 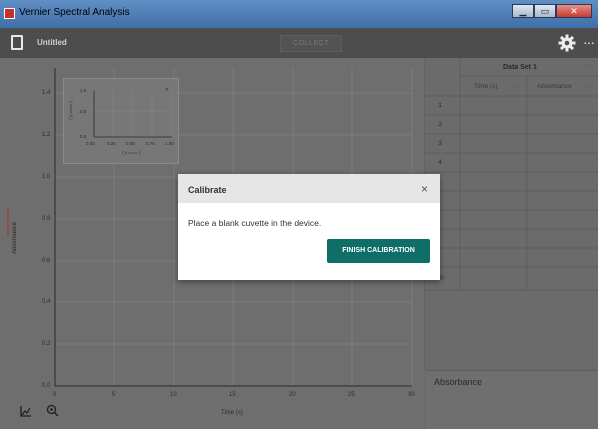 I want to click on analysis-label: Absorbance, so click(x=458, y=382).